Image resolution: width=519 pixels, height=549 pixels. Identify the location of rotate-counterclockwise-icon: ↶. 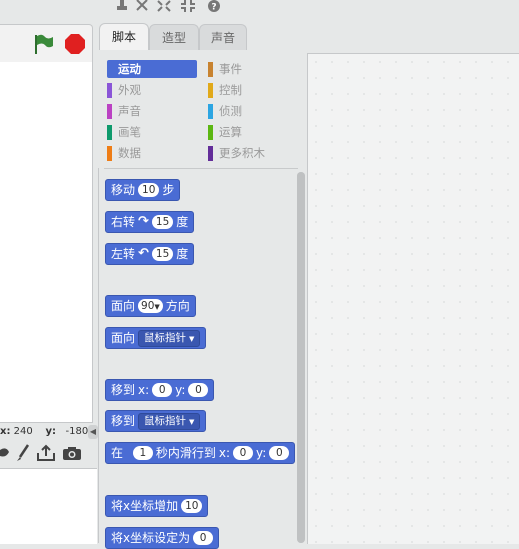
(143, 253).